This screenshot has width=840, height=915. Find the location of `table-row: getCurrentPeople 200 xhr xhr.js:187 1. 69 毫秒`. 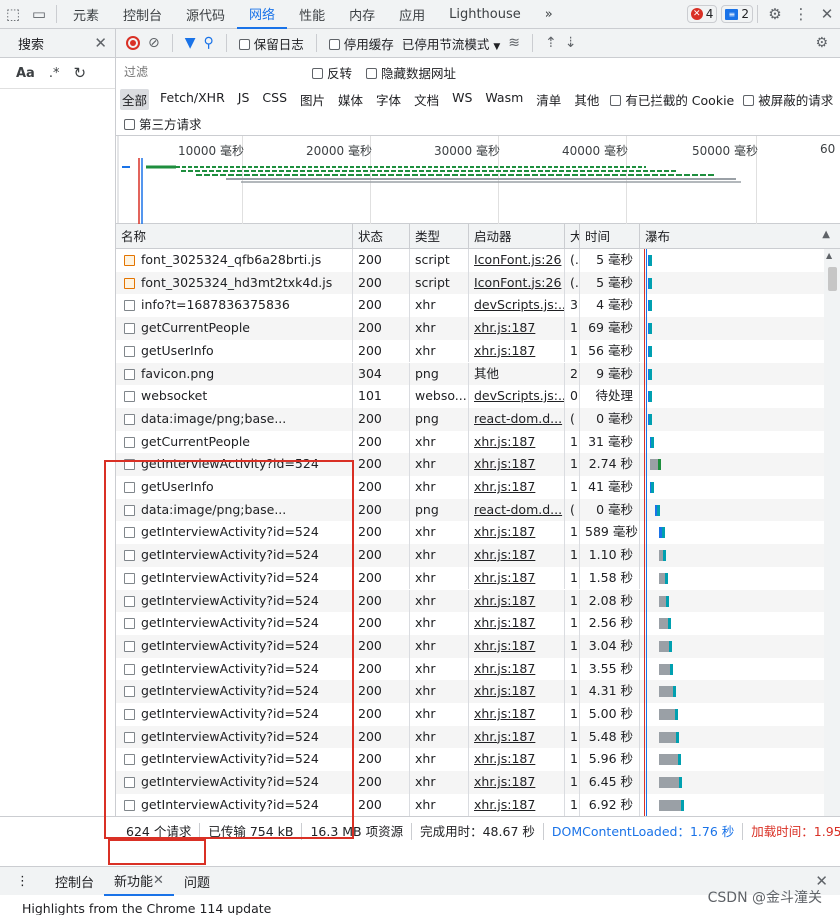

table-row: getCurrentPeople 200 xhr xhr.js:187 1. 69 毫秒 is located at coordinates (470, 328).